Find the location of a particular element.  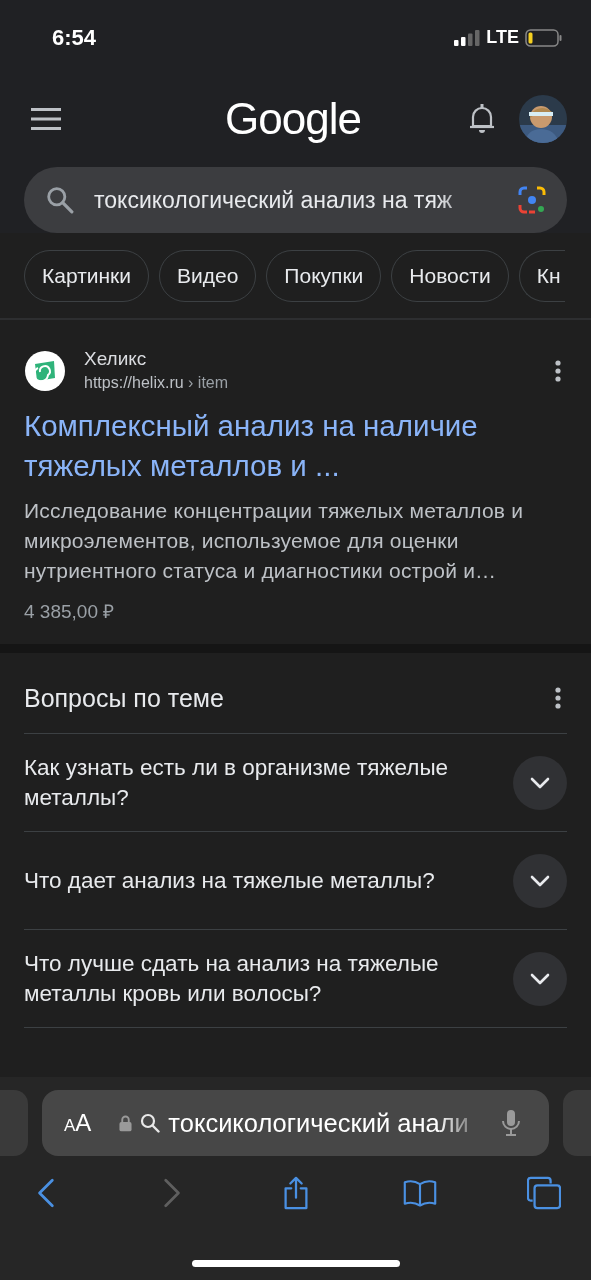

site-url: https://helix.ru is located at coordinates (134, 382).